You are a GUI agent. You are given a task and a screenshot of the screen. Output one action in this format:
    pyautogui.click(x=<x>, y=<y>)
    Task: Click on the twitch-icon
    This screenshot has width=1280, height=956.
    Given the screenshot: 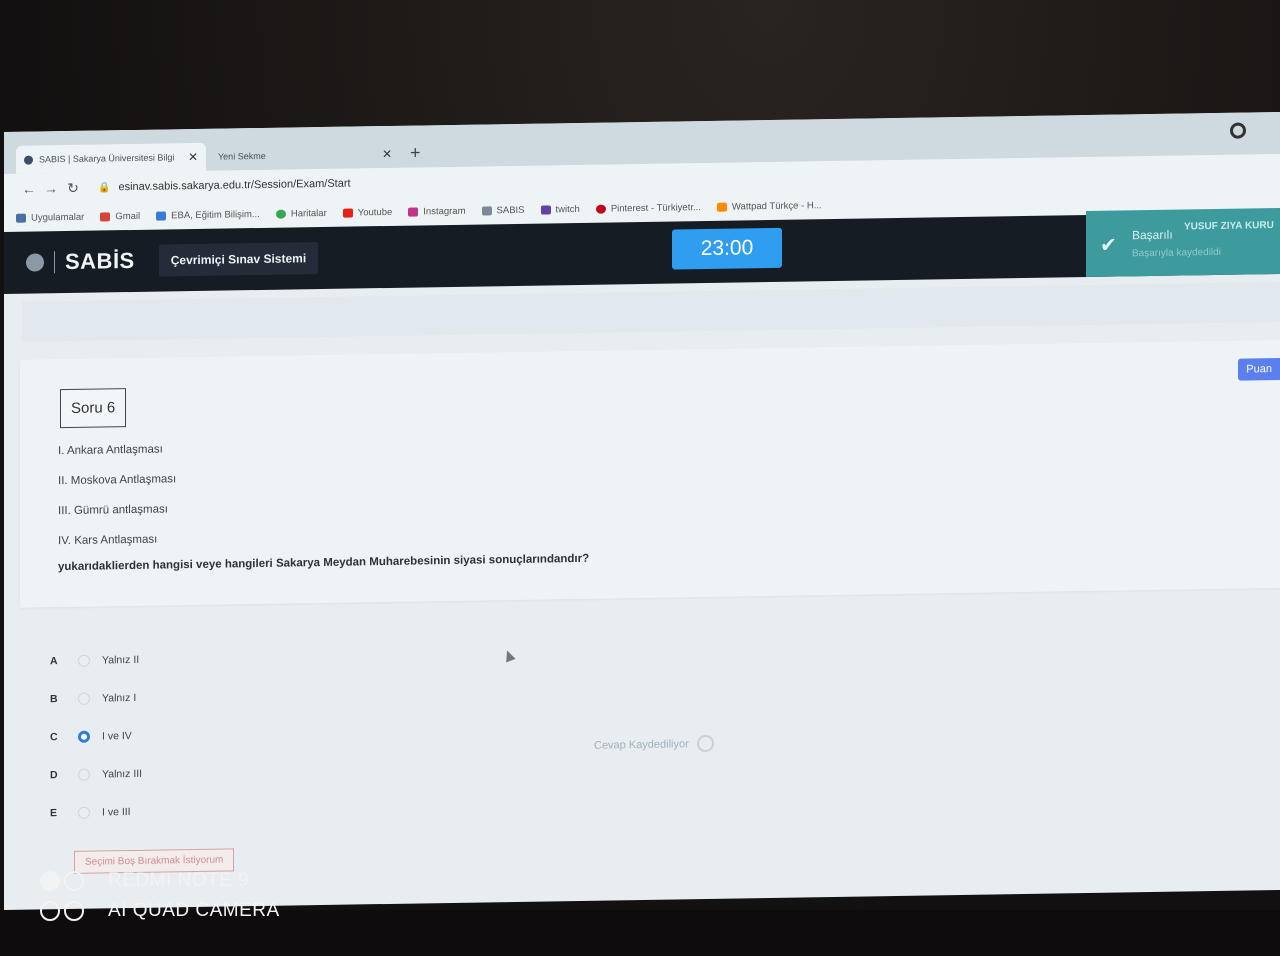 What is the action you would take?
    pyautogui.click(x=545, y=209)
    